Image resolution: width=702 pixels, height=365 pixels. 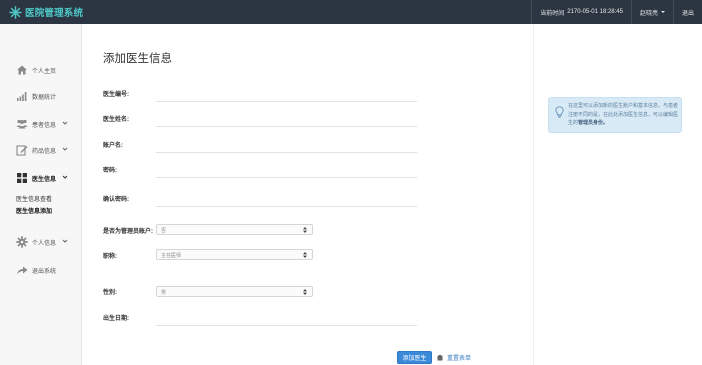 I want to click on bar-chart-icon, so click(x=22, y=96).